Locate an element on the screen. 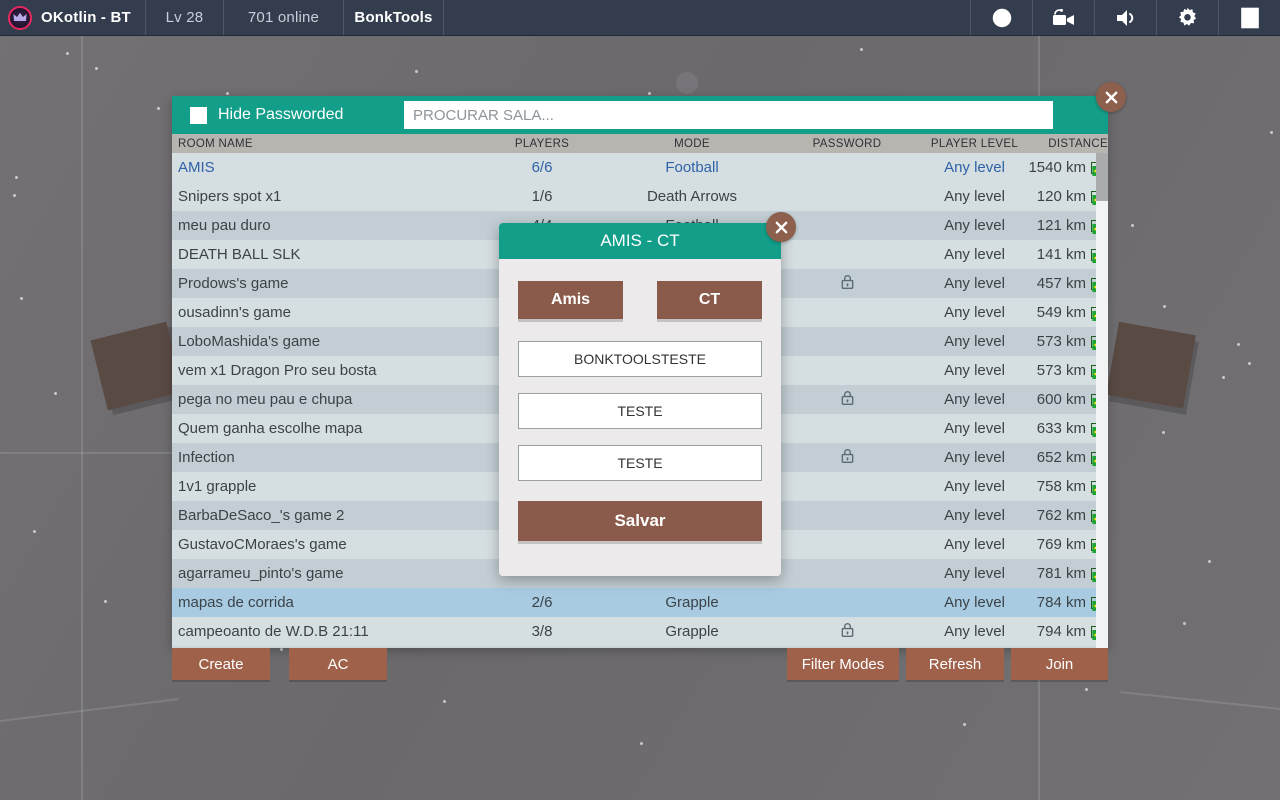 The height and width of the screenshot is (800, 1280). room-name-cell: Prodows's game is located at coordinates (233, 283).